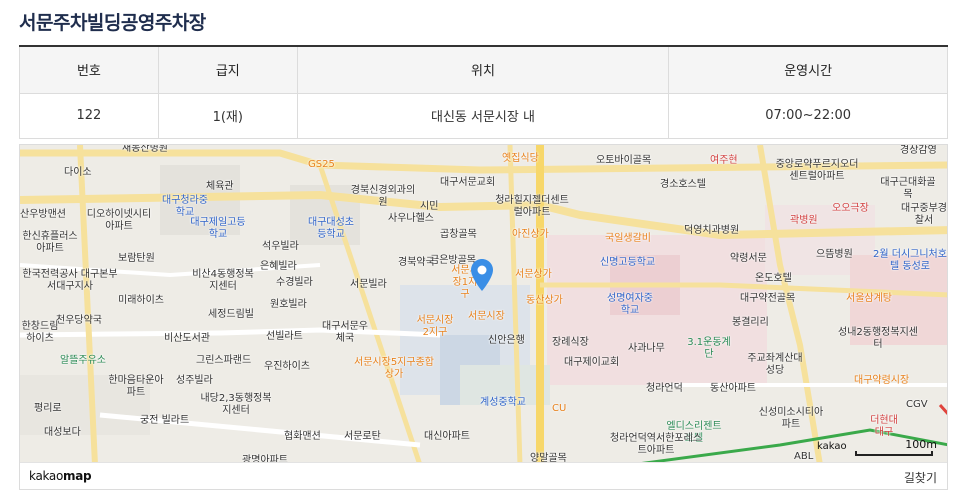 This screenshot has height=497, width=966. I want to click on map-label: 경상감영, so click(918, 150).